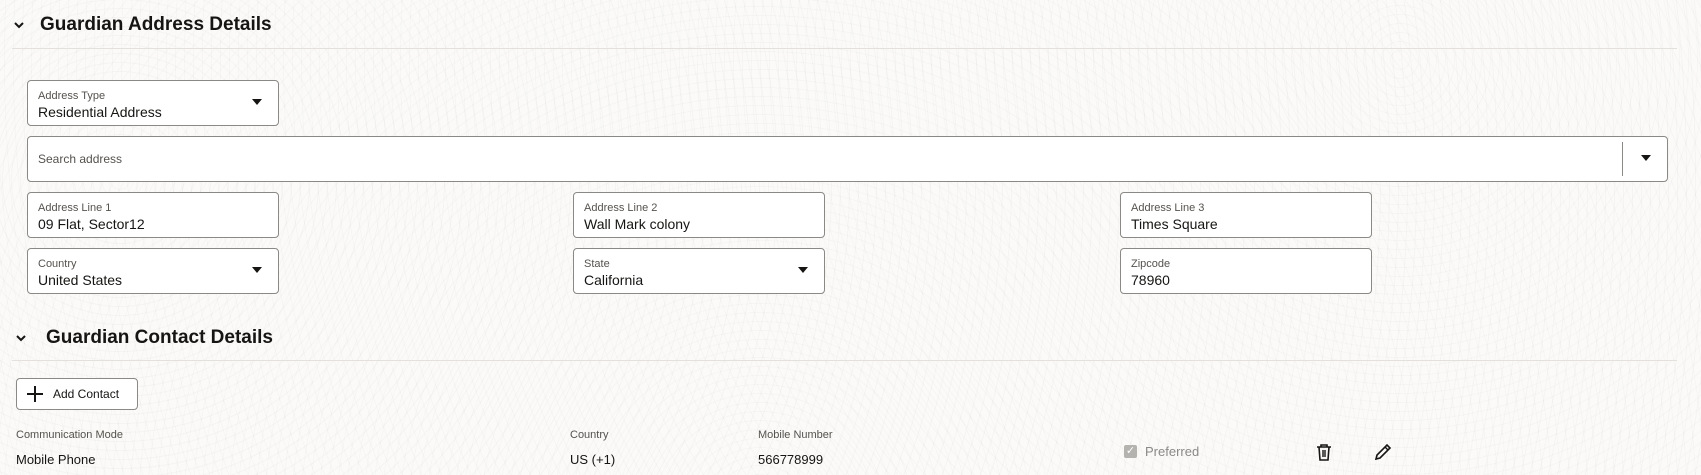  What do you see at coordinates (614, 280) in the screenshot?
I see `field-value: California` at bounding box center [614, 280].